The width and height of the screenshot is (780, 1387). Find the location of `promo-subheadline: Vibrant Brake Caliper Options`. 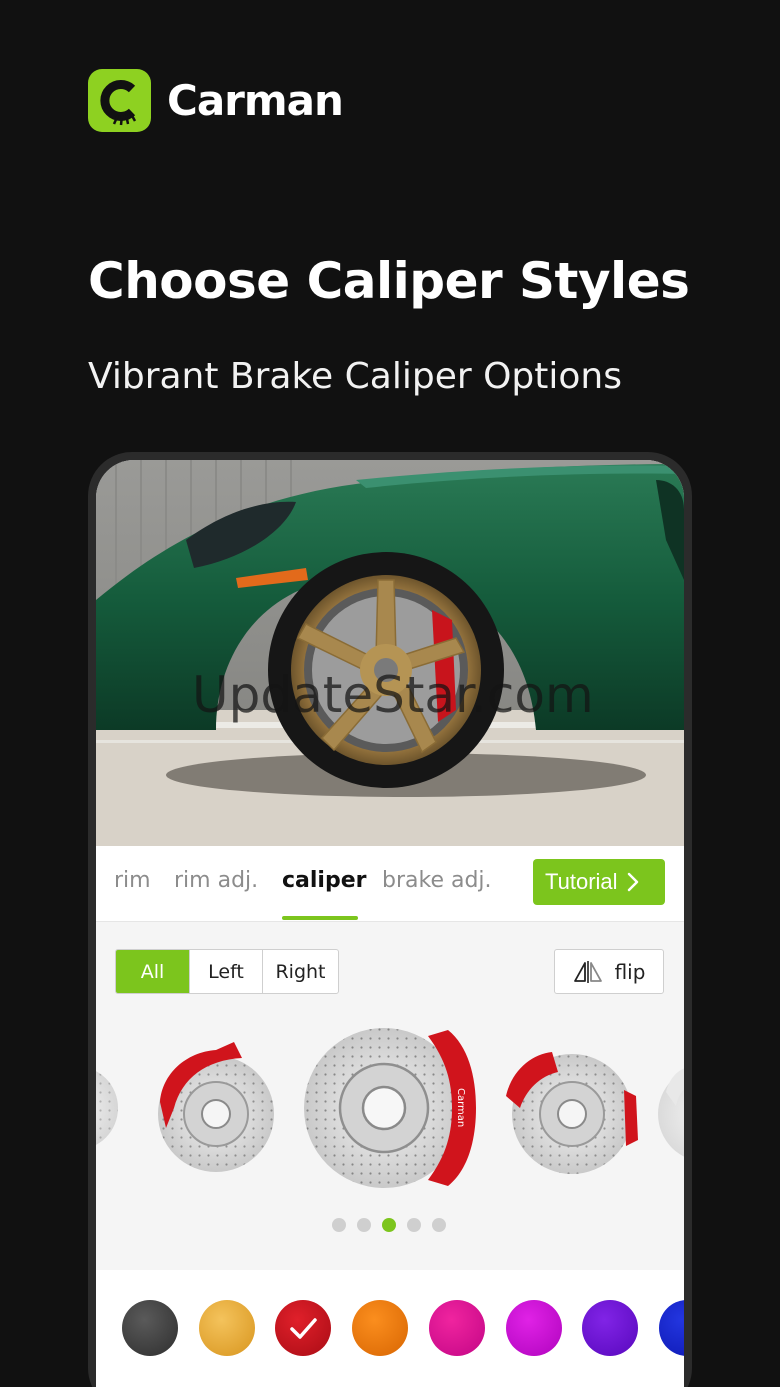

promo-subheadline: Vibrant Brake Caliper Options is located at coordinates (355, 376).